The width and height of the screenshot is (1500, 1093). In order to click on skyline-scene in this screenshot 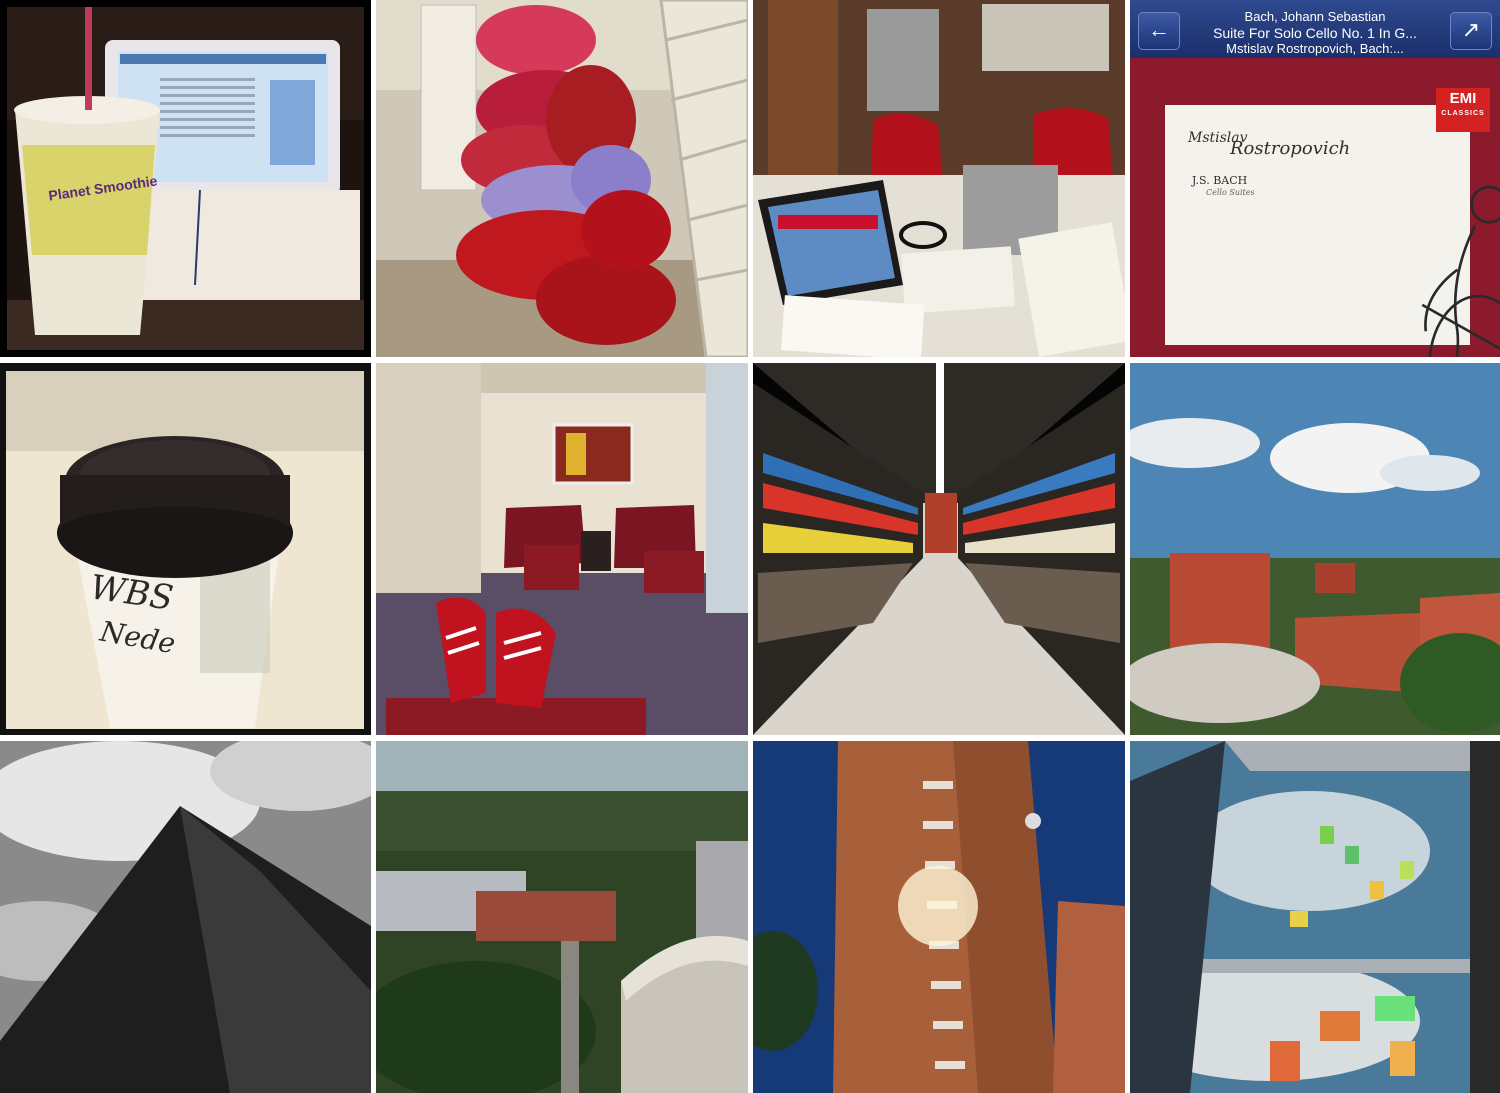, I will do `click(1315, 549)`.